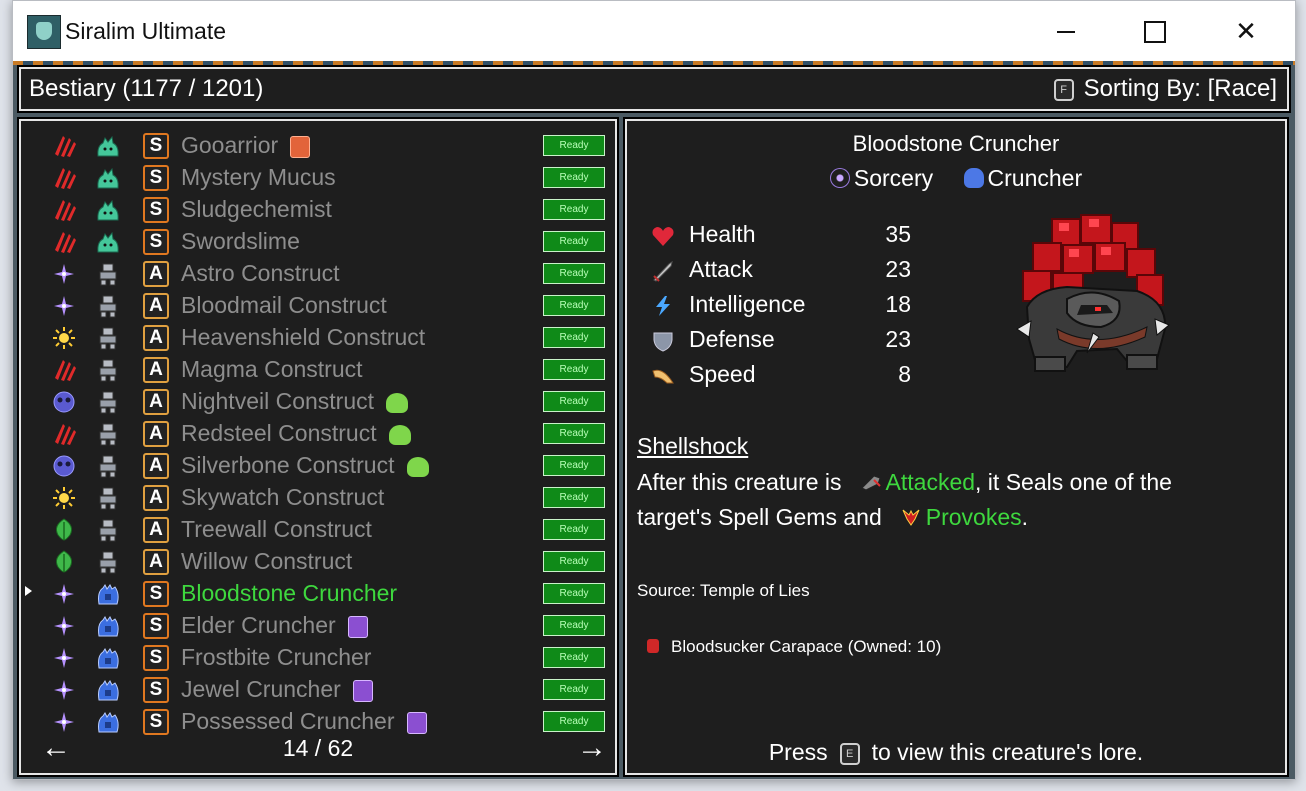 This screenshot has height=791, width=1306. I want to click on creature-name-label: Willow Construct, so click(266, 561).